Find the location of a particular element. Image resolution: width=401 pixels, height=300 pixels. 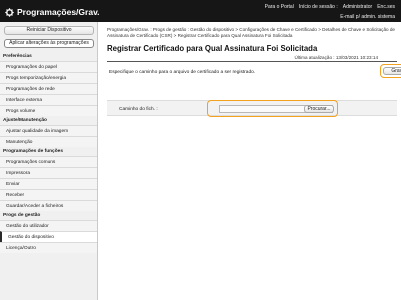

section-heading-preferences: Preferências is located at coordinates (17, 56).